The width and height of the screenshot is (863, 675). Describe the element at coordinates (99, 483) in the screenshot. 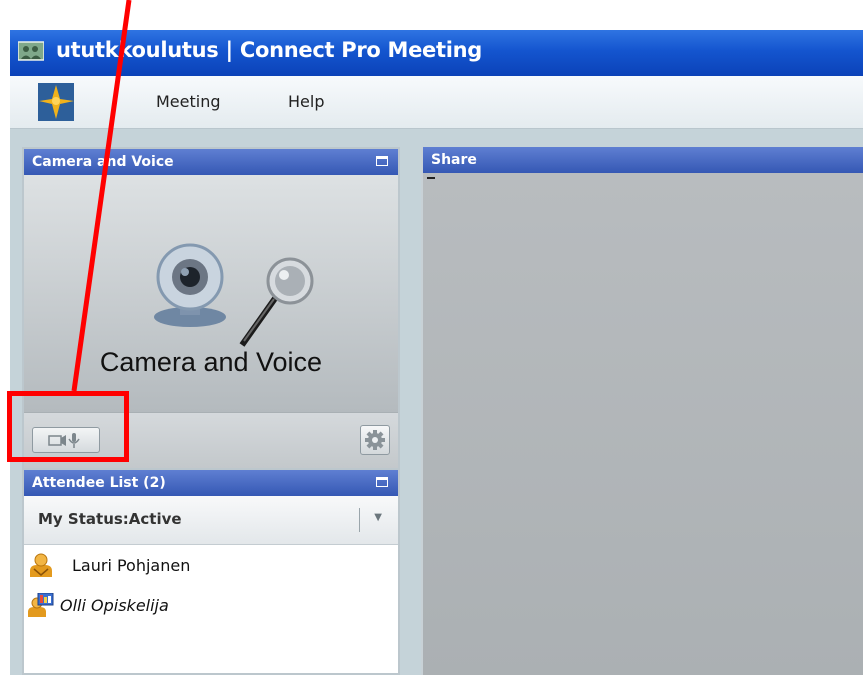

I see `attendee-pod-title: Attendee List (2)` at that location.